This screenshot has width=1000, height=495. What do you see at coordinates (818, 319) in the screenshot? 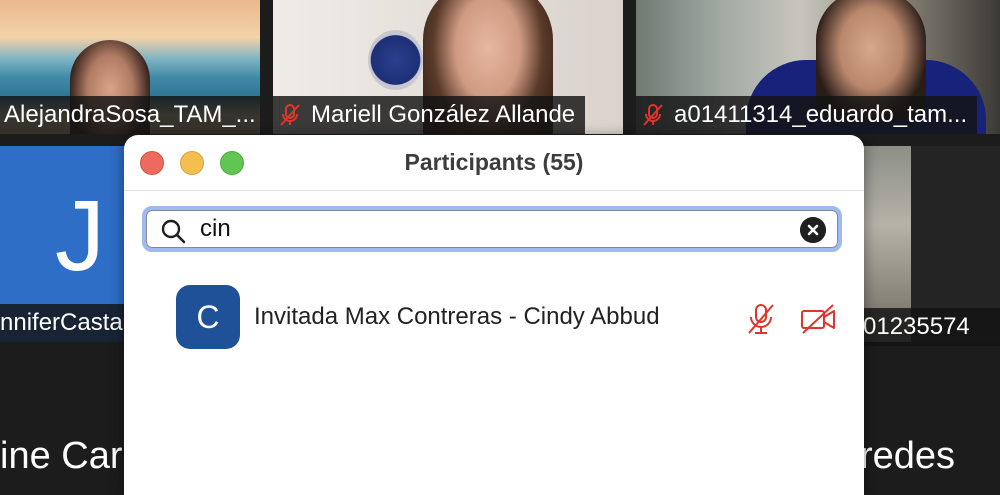
I see `video-off-icon` at bounding box center [818, 319].